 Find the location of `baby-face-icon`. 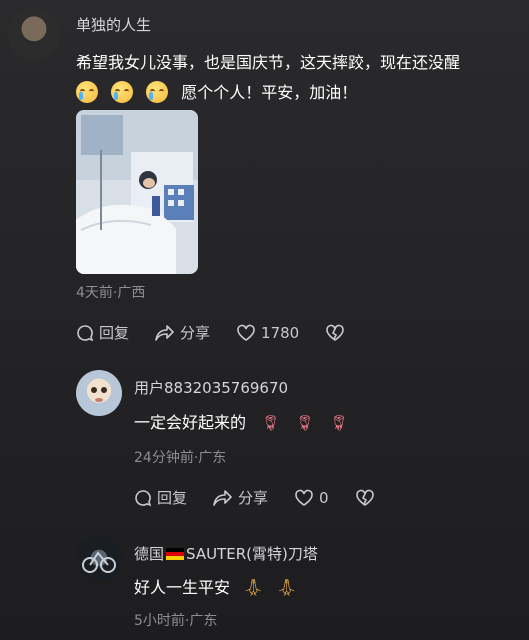

baby-face-icon is located at coordinates (99, 394).